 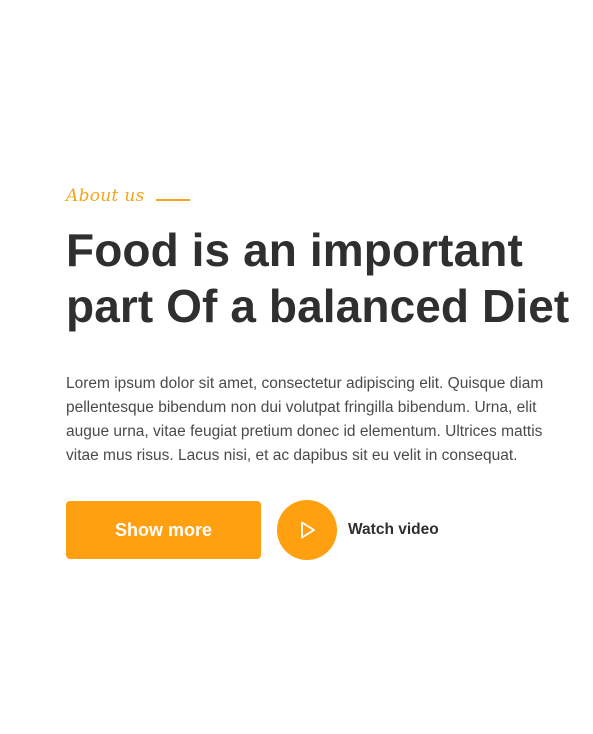 I want to click on eyebrow-divider, so click(x=172, y=200).